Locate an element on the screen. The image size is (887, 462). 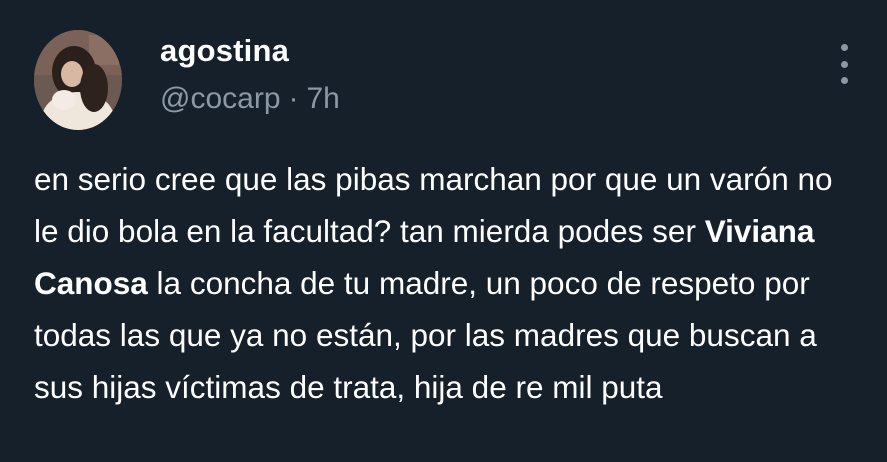
author-handle: @cocarp is located at coordinates (220, 98).